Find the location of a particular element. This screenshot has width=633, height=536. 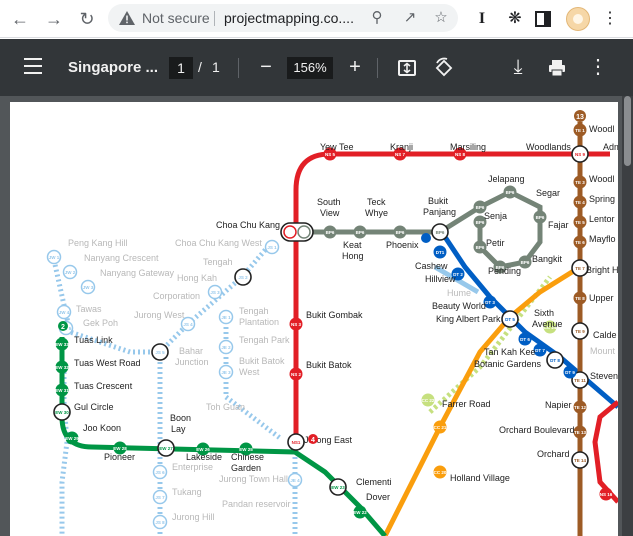

station-marker-js8-70: JS 8 is located at coordinates (160, 522).